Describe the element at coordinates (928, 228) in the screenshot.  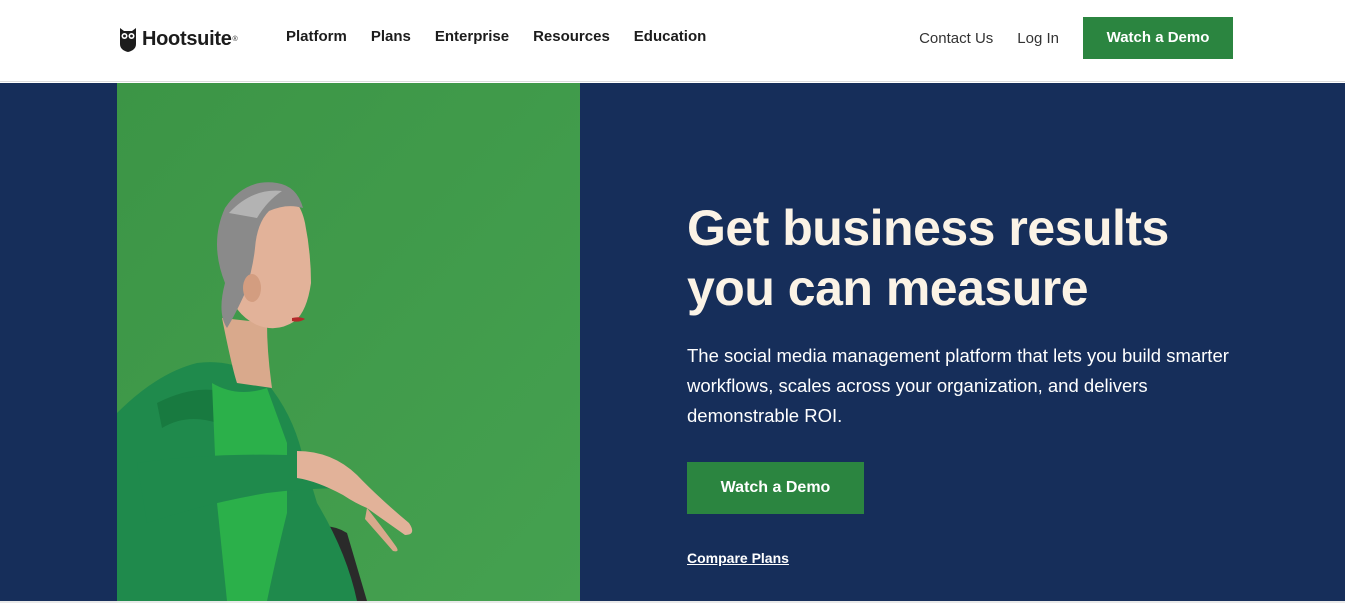
I see `headline-line-1: Get business results` at that location.